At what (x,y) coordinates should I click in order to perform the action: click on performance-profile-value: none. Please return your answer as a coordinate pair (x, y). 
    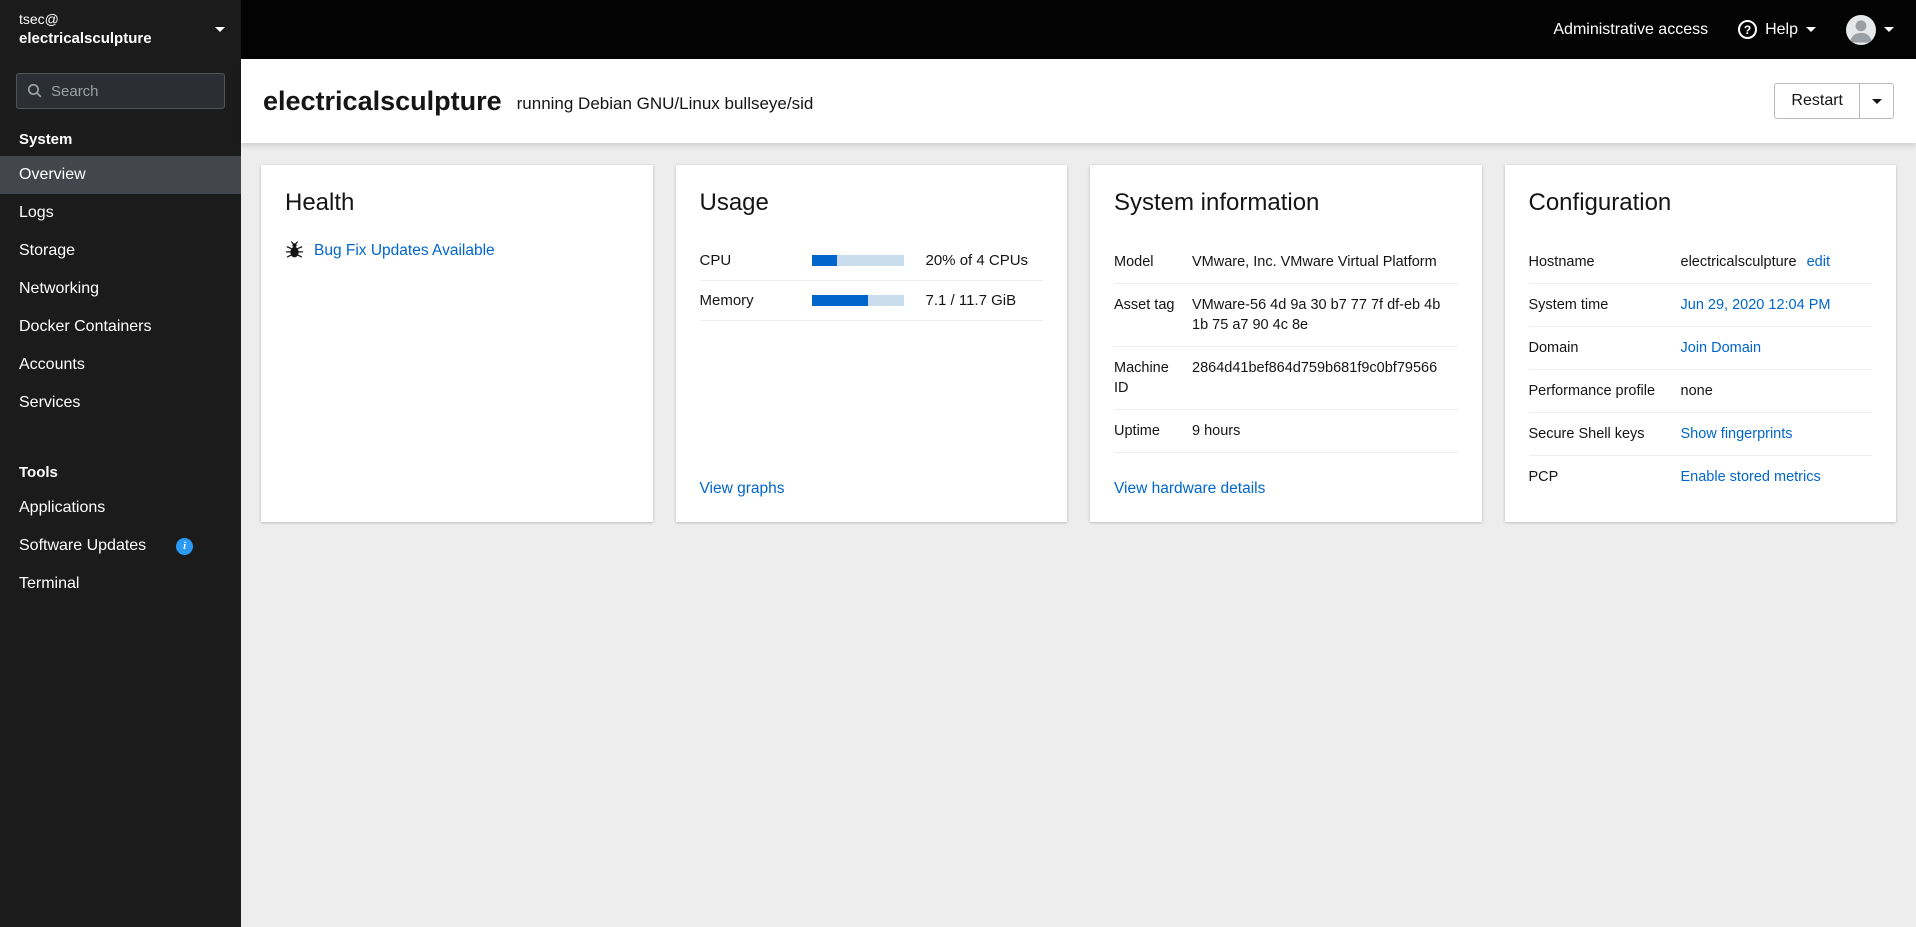
    Looking at the image, I should click on (1696, 391).